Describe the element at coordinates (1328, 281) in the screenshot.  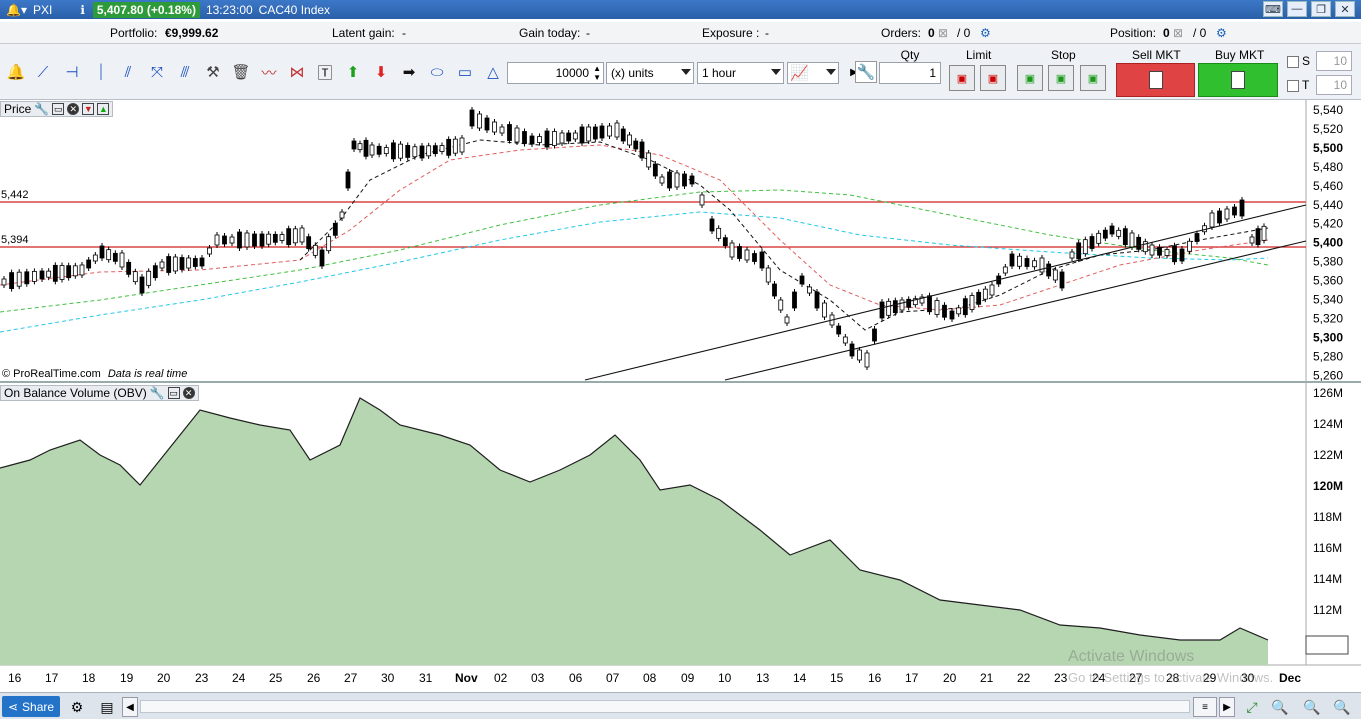
I see `price-tick-label: 5,360` at that location.